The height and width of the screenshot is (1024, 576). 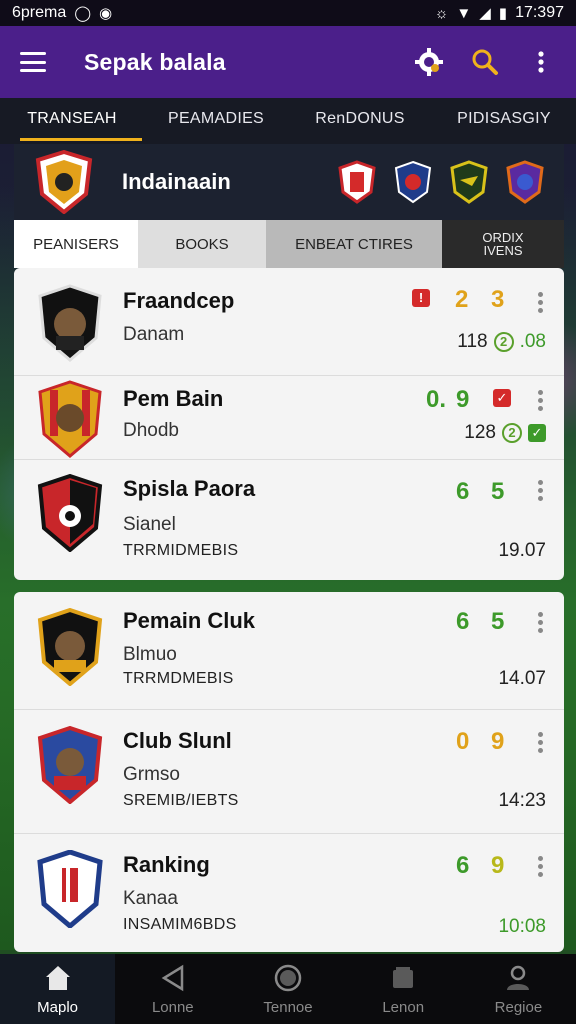 What do you see at coordinates (288, 62) in the screenshot?
I see `app-bar: Sepak balala` at bounding box center [288, 62].